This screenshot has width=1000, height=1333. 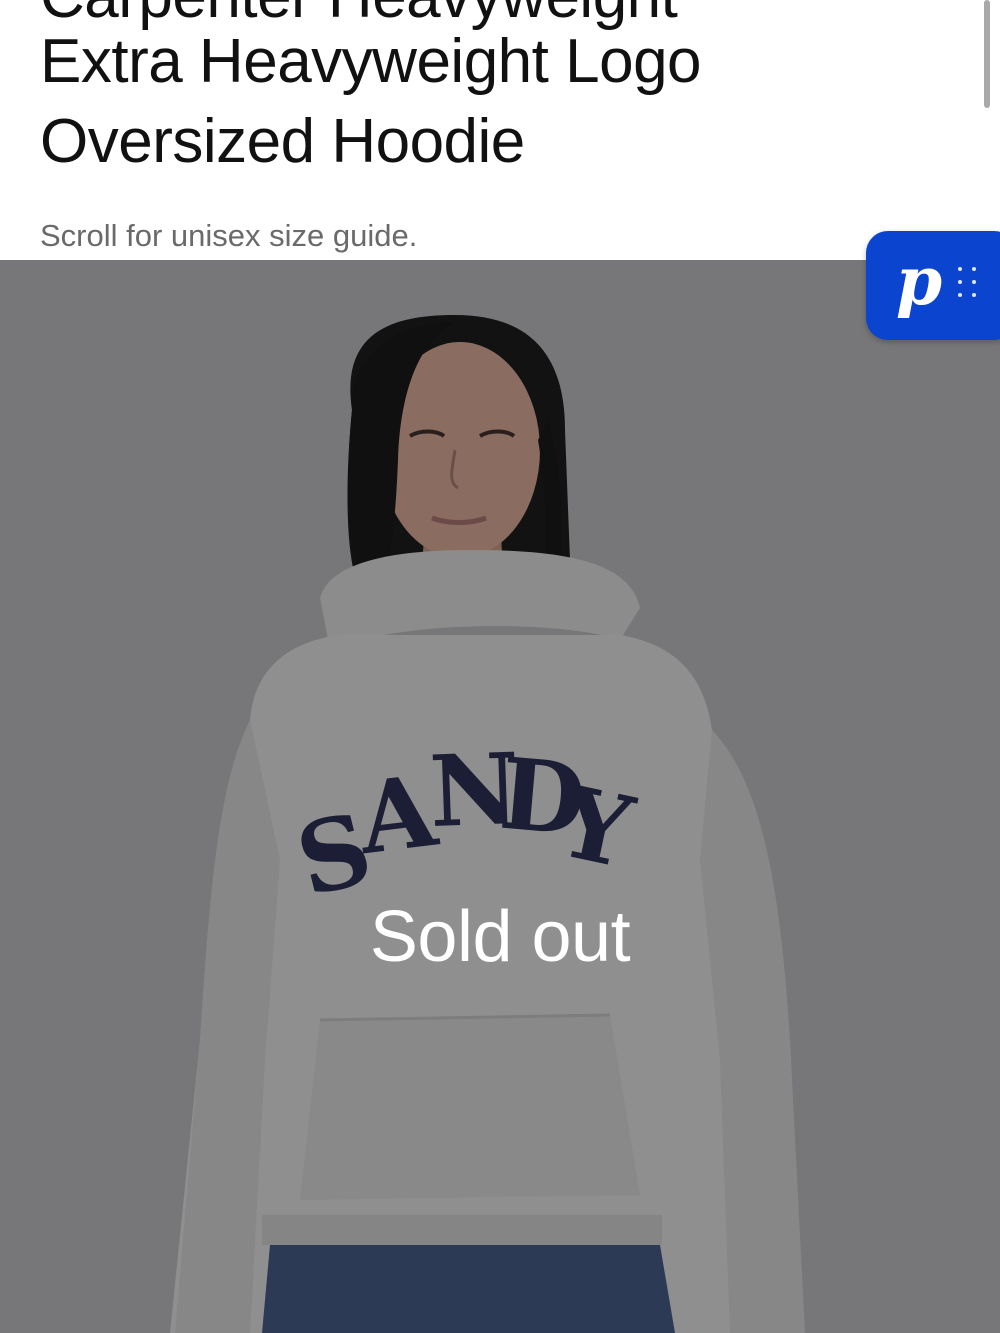 What do you see at coordinates (919, 281) in the screenshot?
I see `widget-p-icon: p` at bounding box center [919, 281].